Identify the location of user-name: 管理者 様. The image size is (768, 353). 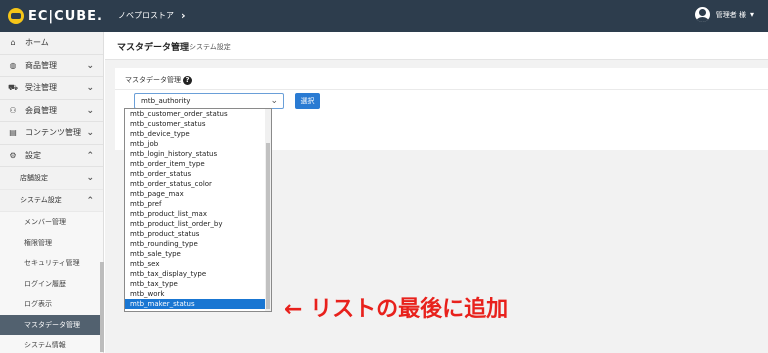
(730, 14).